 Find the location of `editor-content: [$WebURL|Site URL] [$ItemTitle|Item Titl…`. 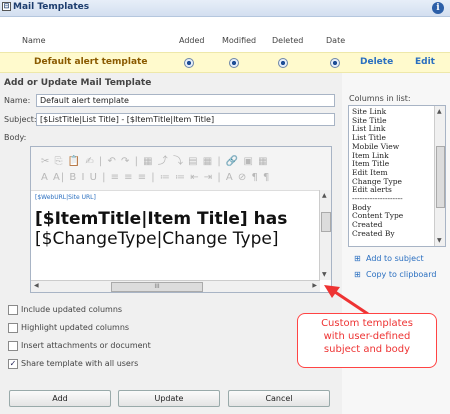

editor-content: [$WebURL|Site URL] [$ItemTitle|Item Titl… is located at coordinates (176, 236).